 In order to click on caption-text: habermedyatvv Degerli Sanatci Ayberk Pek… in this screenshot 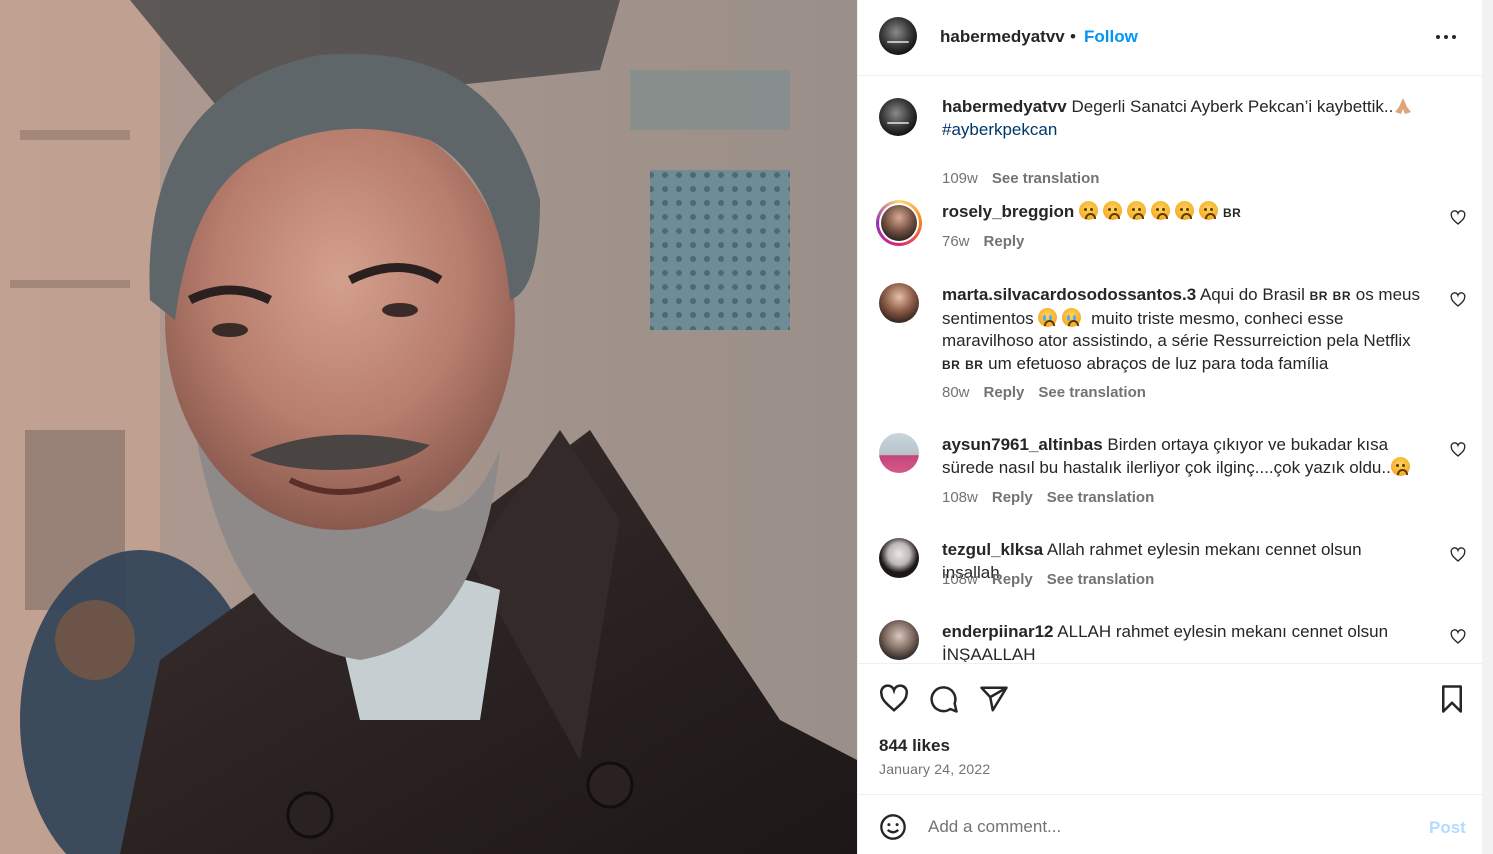, I will do `click(1182, 118)`.